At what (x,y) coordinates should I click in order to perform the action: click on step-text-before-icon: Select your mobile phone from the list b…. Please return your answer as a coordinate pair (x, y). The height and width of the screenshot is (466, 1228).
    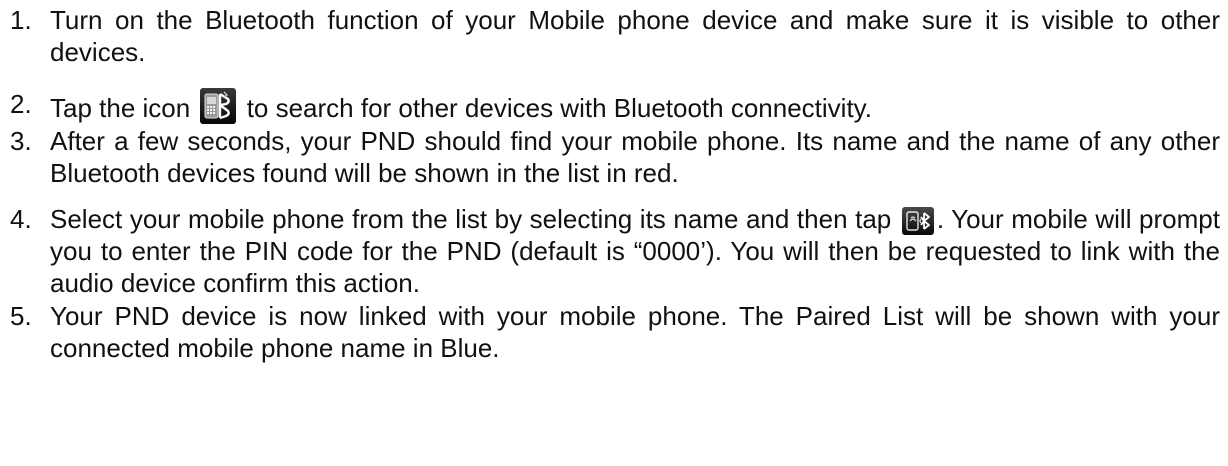
    Looking at the image, I should click on (471, 219).